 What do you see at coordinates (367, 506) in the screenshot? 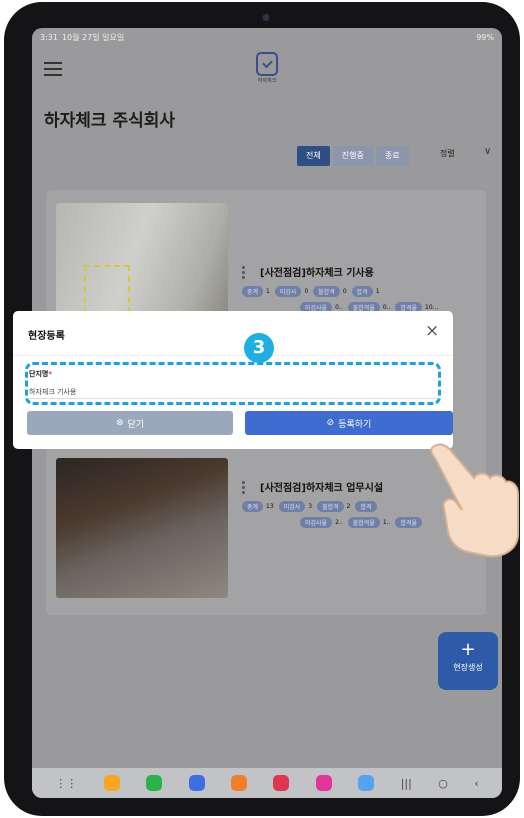
I see `stat-pass: 합격` at bounding box center [367, 506].